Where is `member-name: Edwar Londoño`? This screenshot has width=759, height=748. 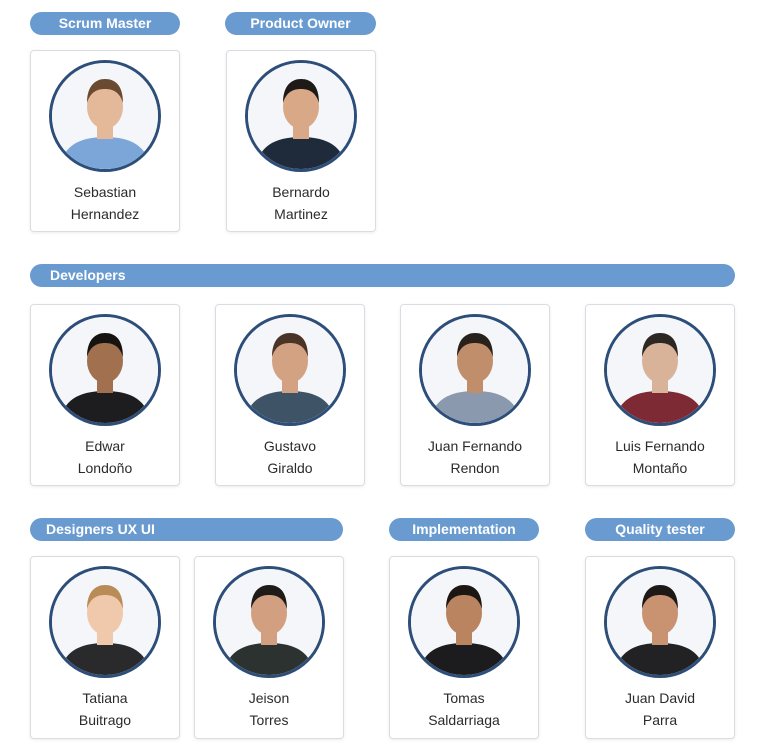
member-name: Edwar Londoño is located at coordinates (105, 457).